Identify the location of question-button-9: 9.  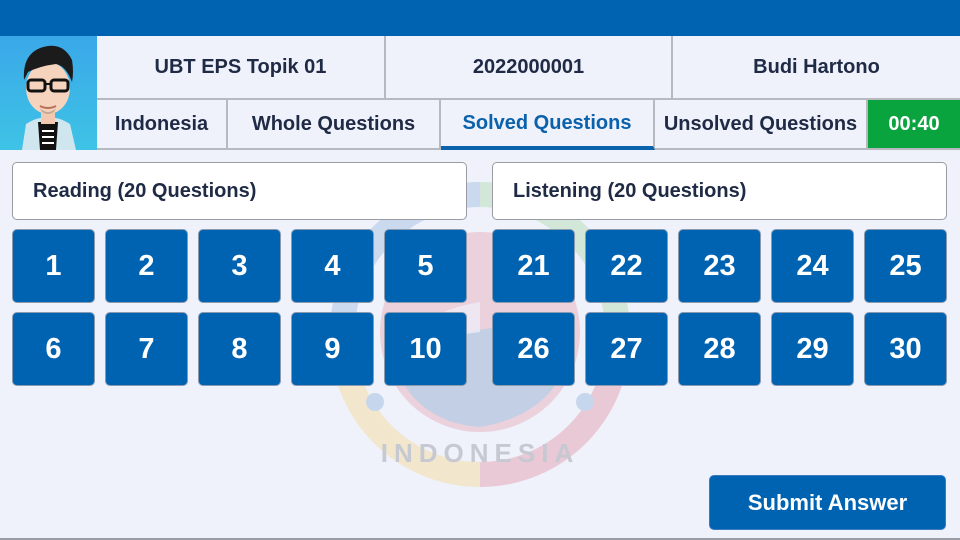
(332, 349).